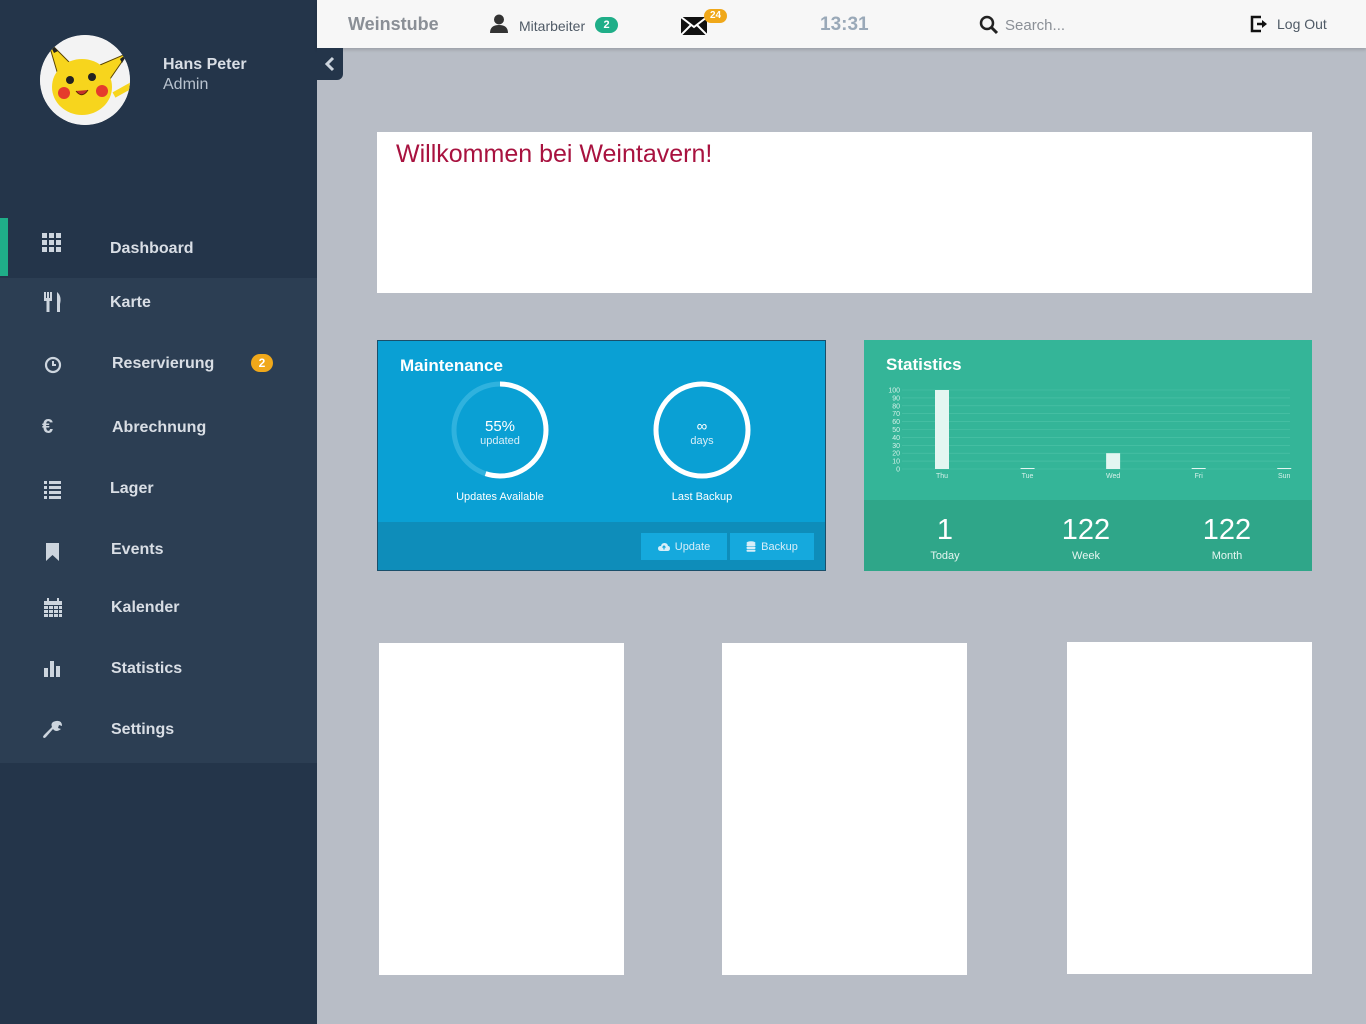 The width and height of the screenshot is (1366, 1024). Describe the element at coordinates (702, 497) in the screenshot. I see `backup-caption: Last Backup` at that location.